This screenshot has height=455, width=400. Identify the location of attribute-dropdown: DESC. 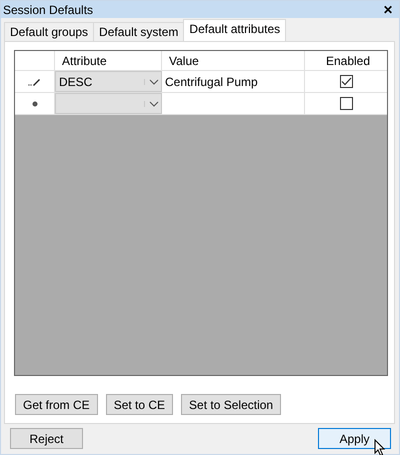
(108, 81).